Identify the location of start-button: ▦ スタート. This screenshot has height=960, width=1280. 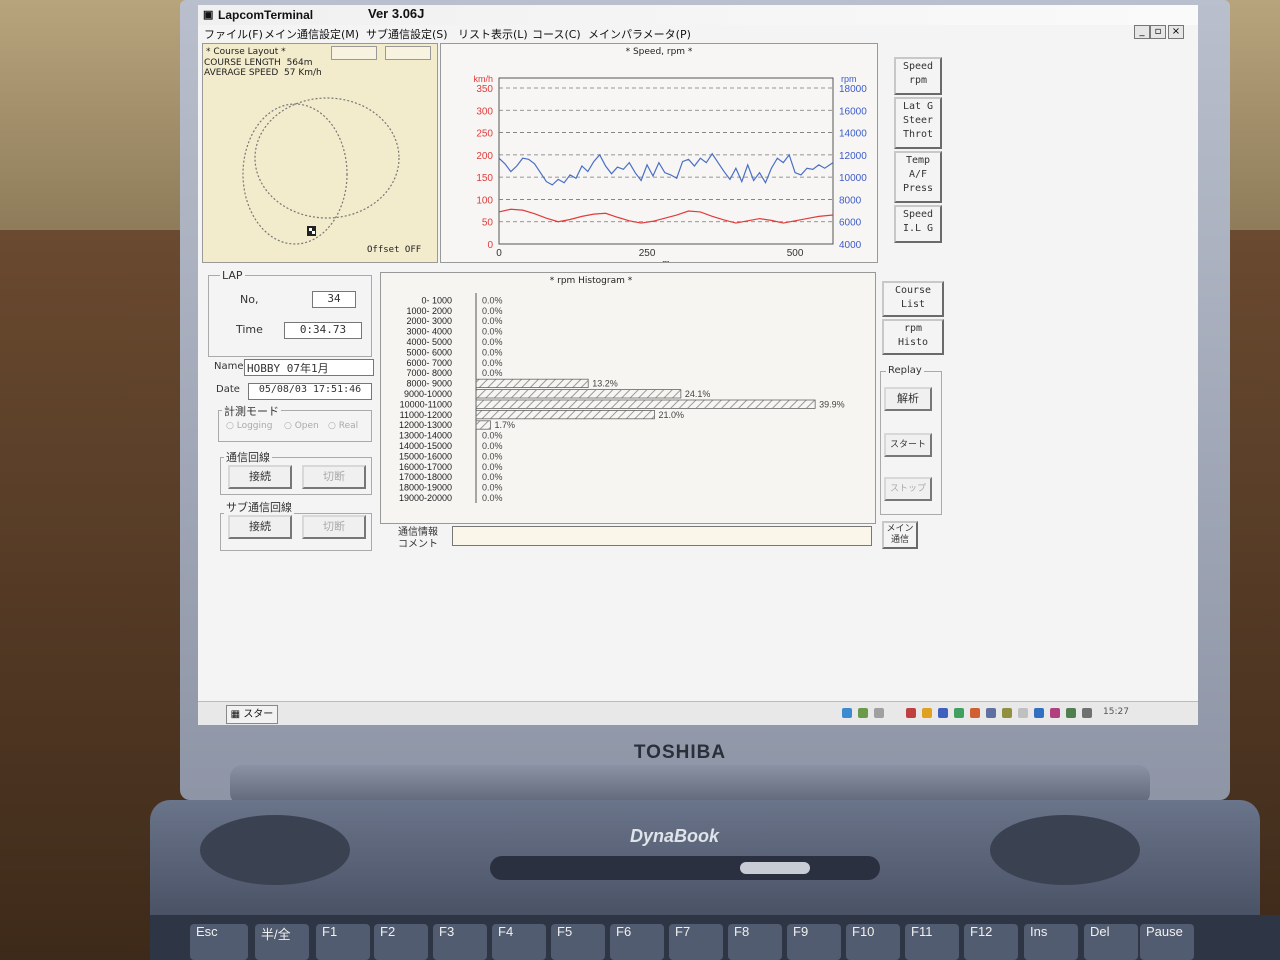
(252, 714).